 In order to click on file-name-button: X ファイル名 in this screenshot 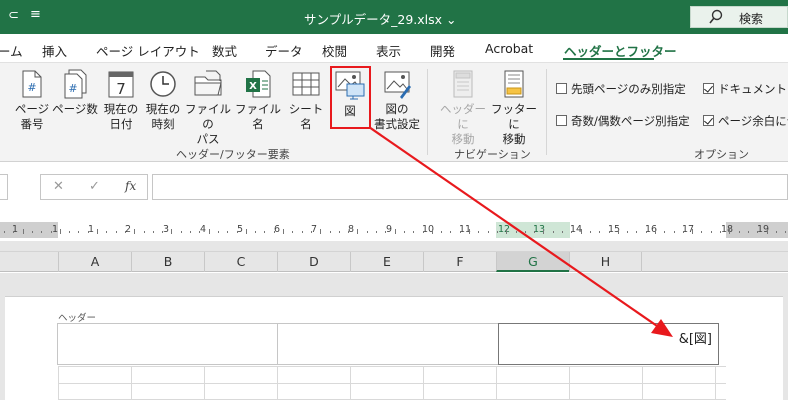, I will do `click(258, 100)`.